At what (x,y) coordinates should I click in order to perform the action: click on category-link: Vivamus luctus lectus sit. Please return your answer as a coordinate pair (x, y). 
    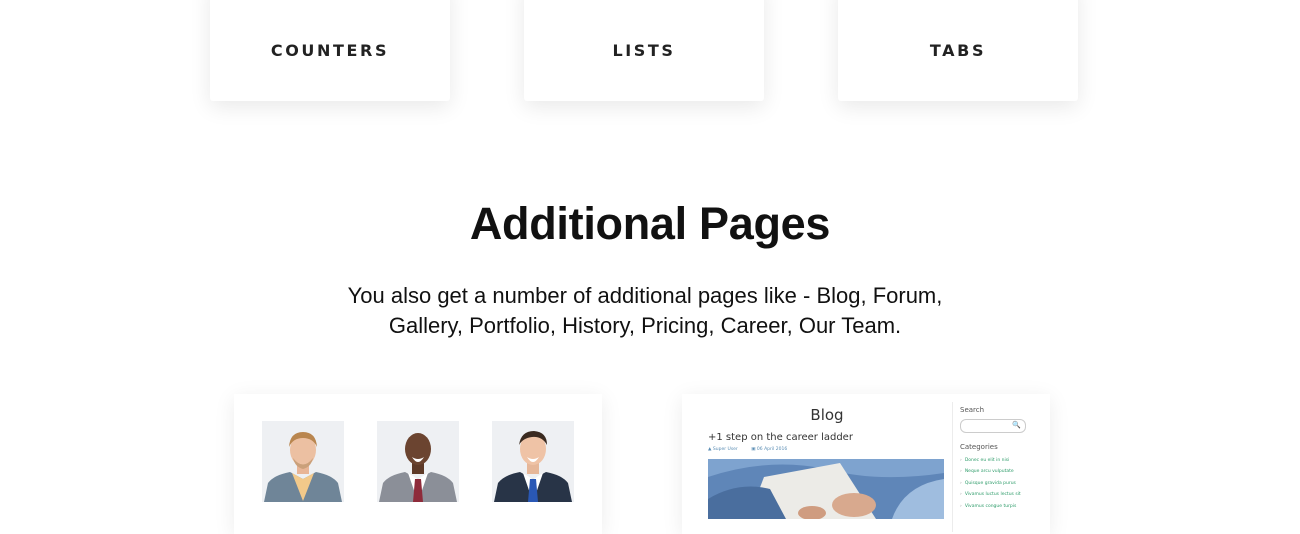
    Looking at the image, I should click on (993, 494).